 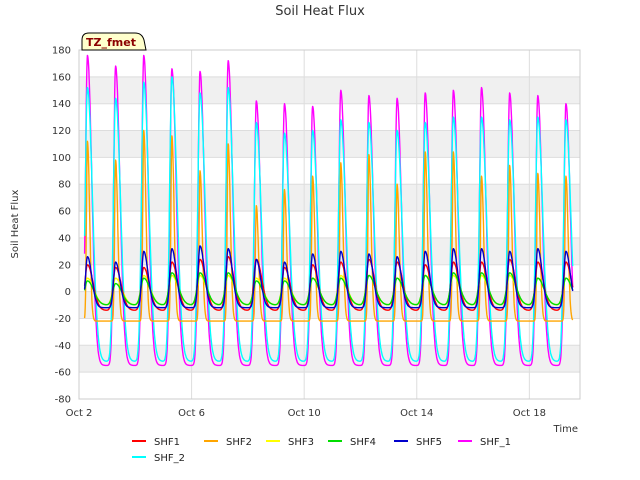 What do you see at coordinates (363, 442) in the screenshot?
I see `legend-label-shf4: SHF4` at bounding box center [363, 442].